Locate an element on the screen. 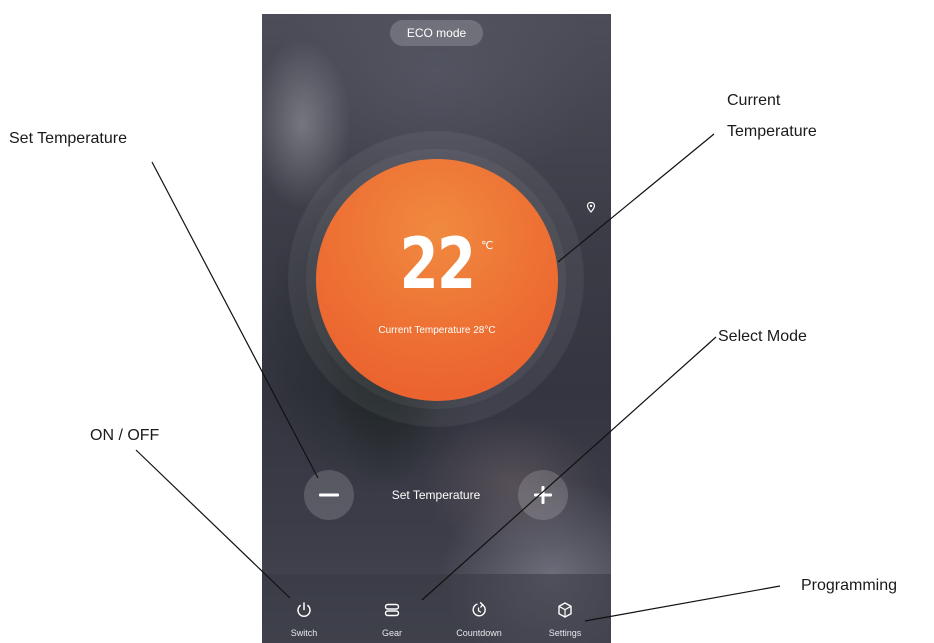 Image resolution: width=934 pixels, height=643 pixels. annotation-current-line2: Temperature is located at coordinates (772, 131).